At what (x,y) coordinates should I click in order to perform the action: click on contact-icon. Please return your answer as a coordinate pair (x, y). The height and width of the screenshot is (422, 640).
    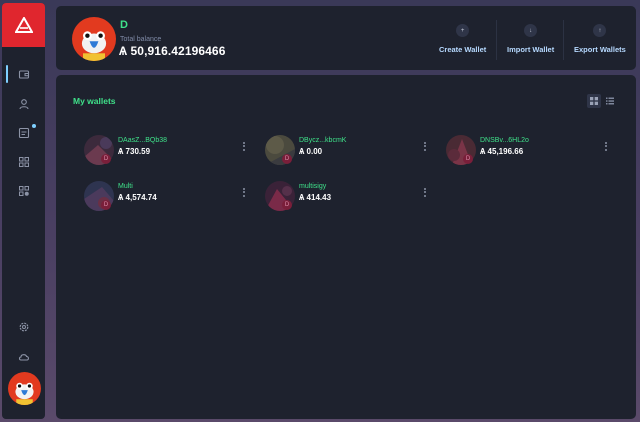
    Looking at the image, I should click on (23, 104).